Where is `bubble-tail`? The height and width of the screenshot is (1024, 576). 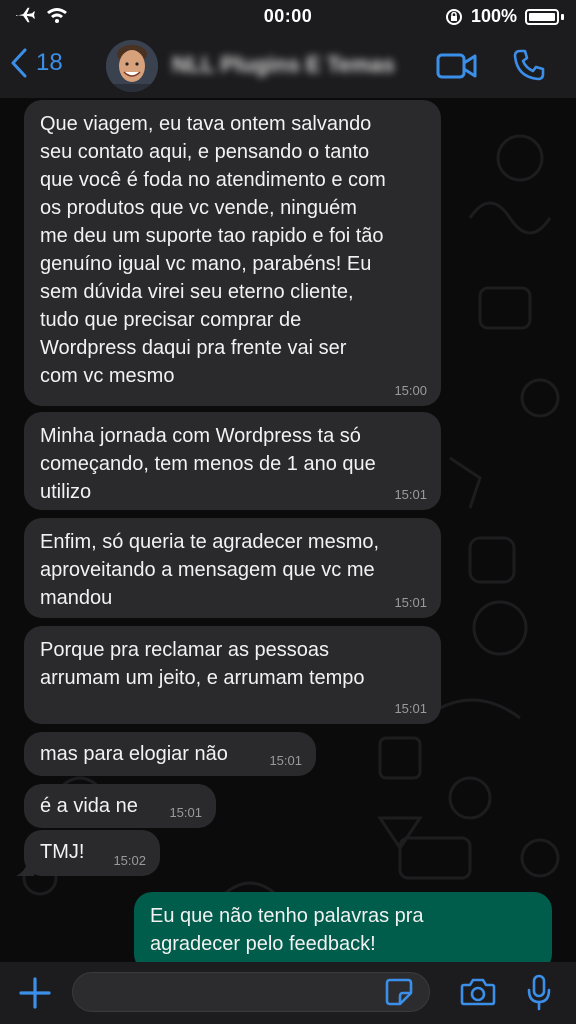
bubble-tail is located at coordinates (25, 866).